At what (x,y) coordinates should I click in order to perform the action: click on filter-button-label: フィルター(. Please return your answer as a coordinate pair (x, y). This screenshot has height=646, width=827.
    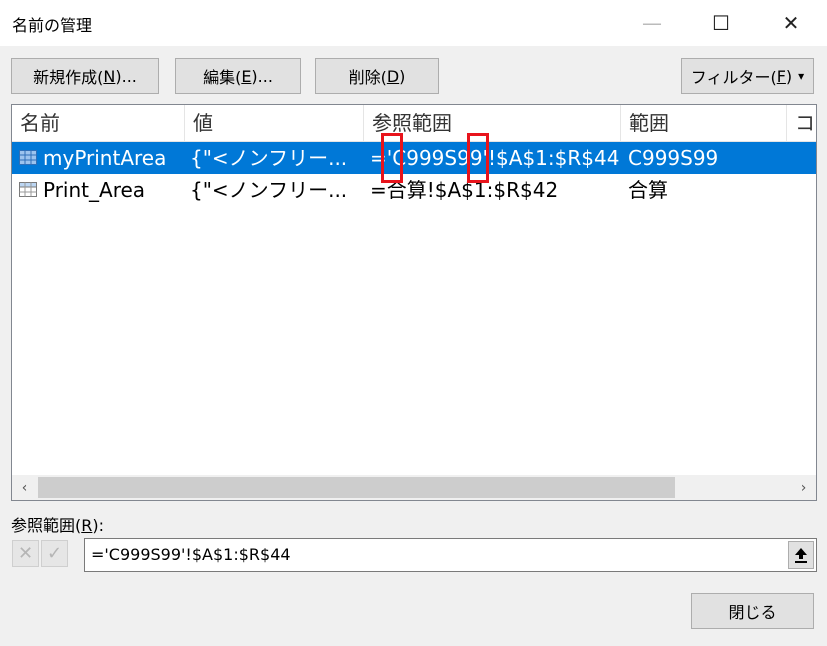
    Looking at the image, I should click on (733, 77).